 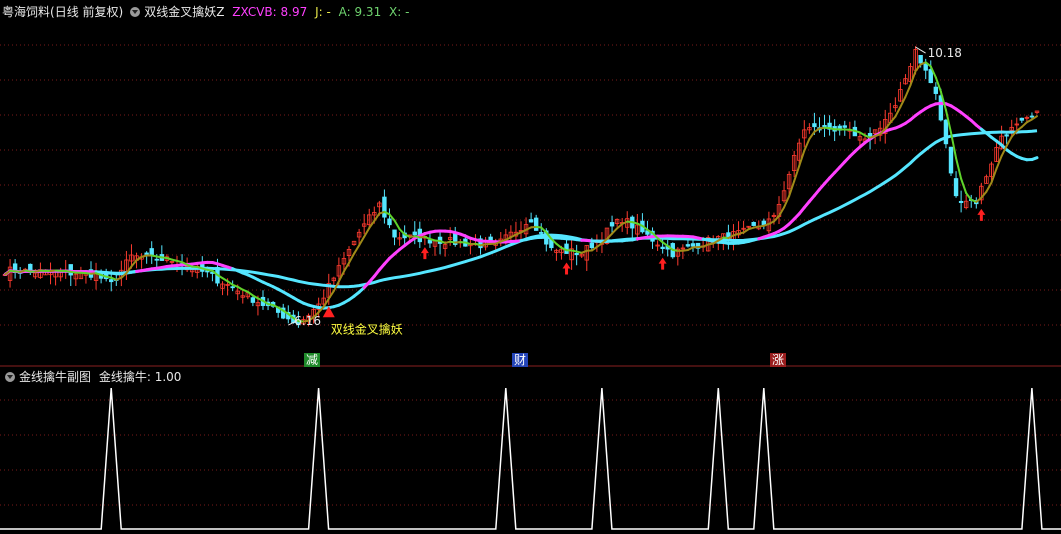 What do you see at coordinates (360, 12) in the screenshot?
I see `a-value: A: 9.31` at bounding box center [360, 12].